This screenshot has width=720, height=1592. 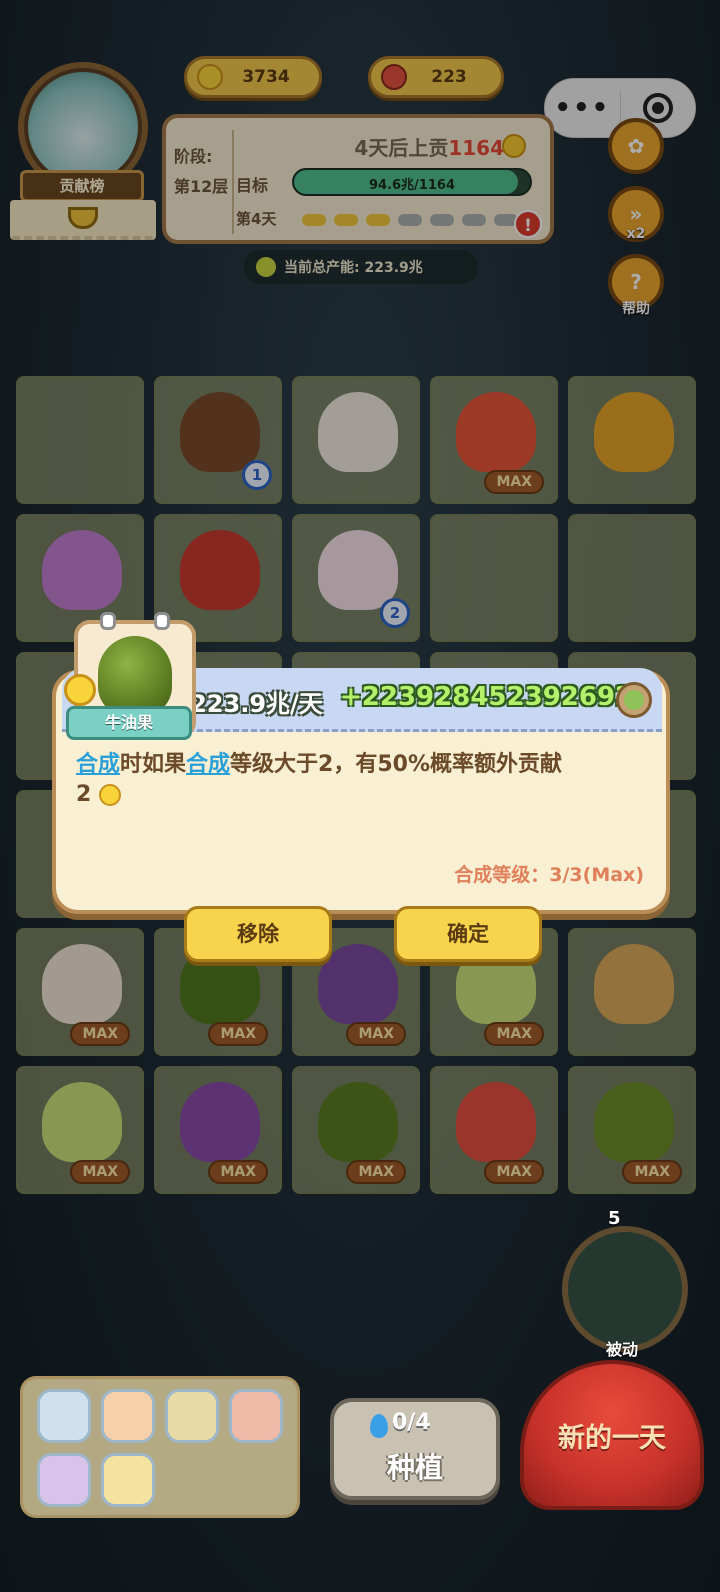 I want to click on passive-count: 5, so click(x=614, y=1218).